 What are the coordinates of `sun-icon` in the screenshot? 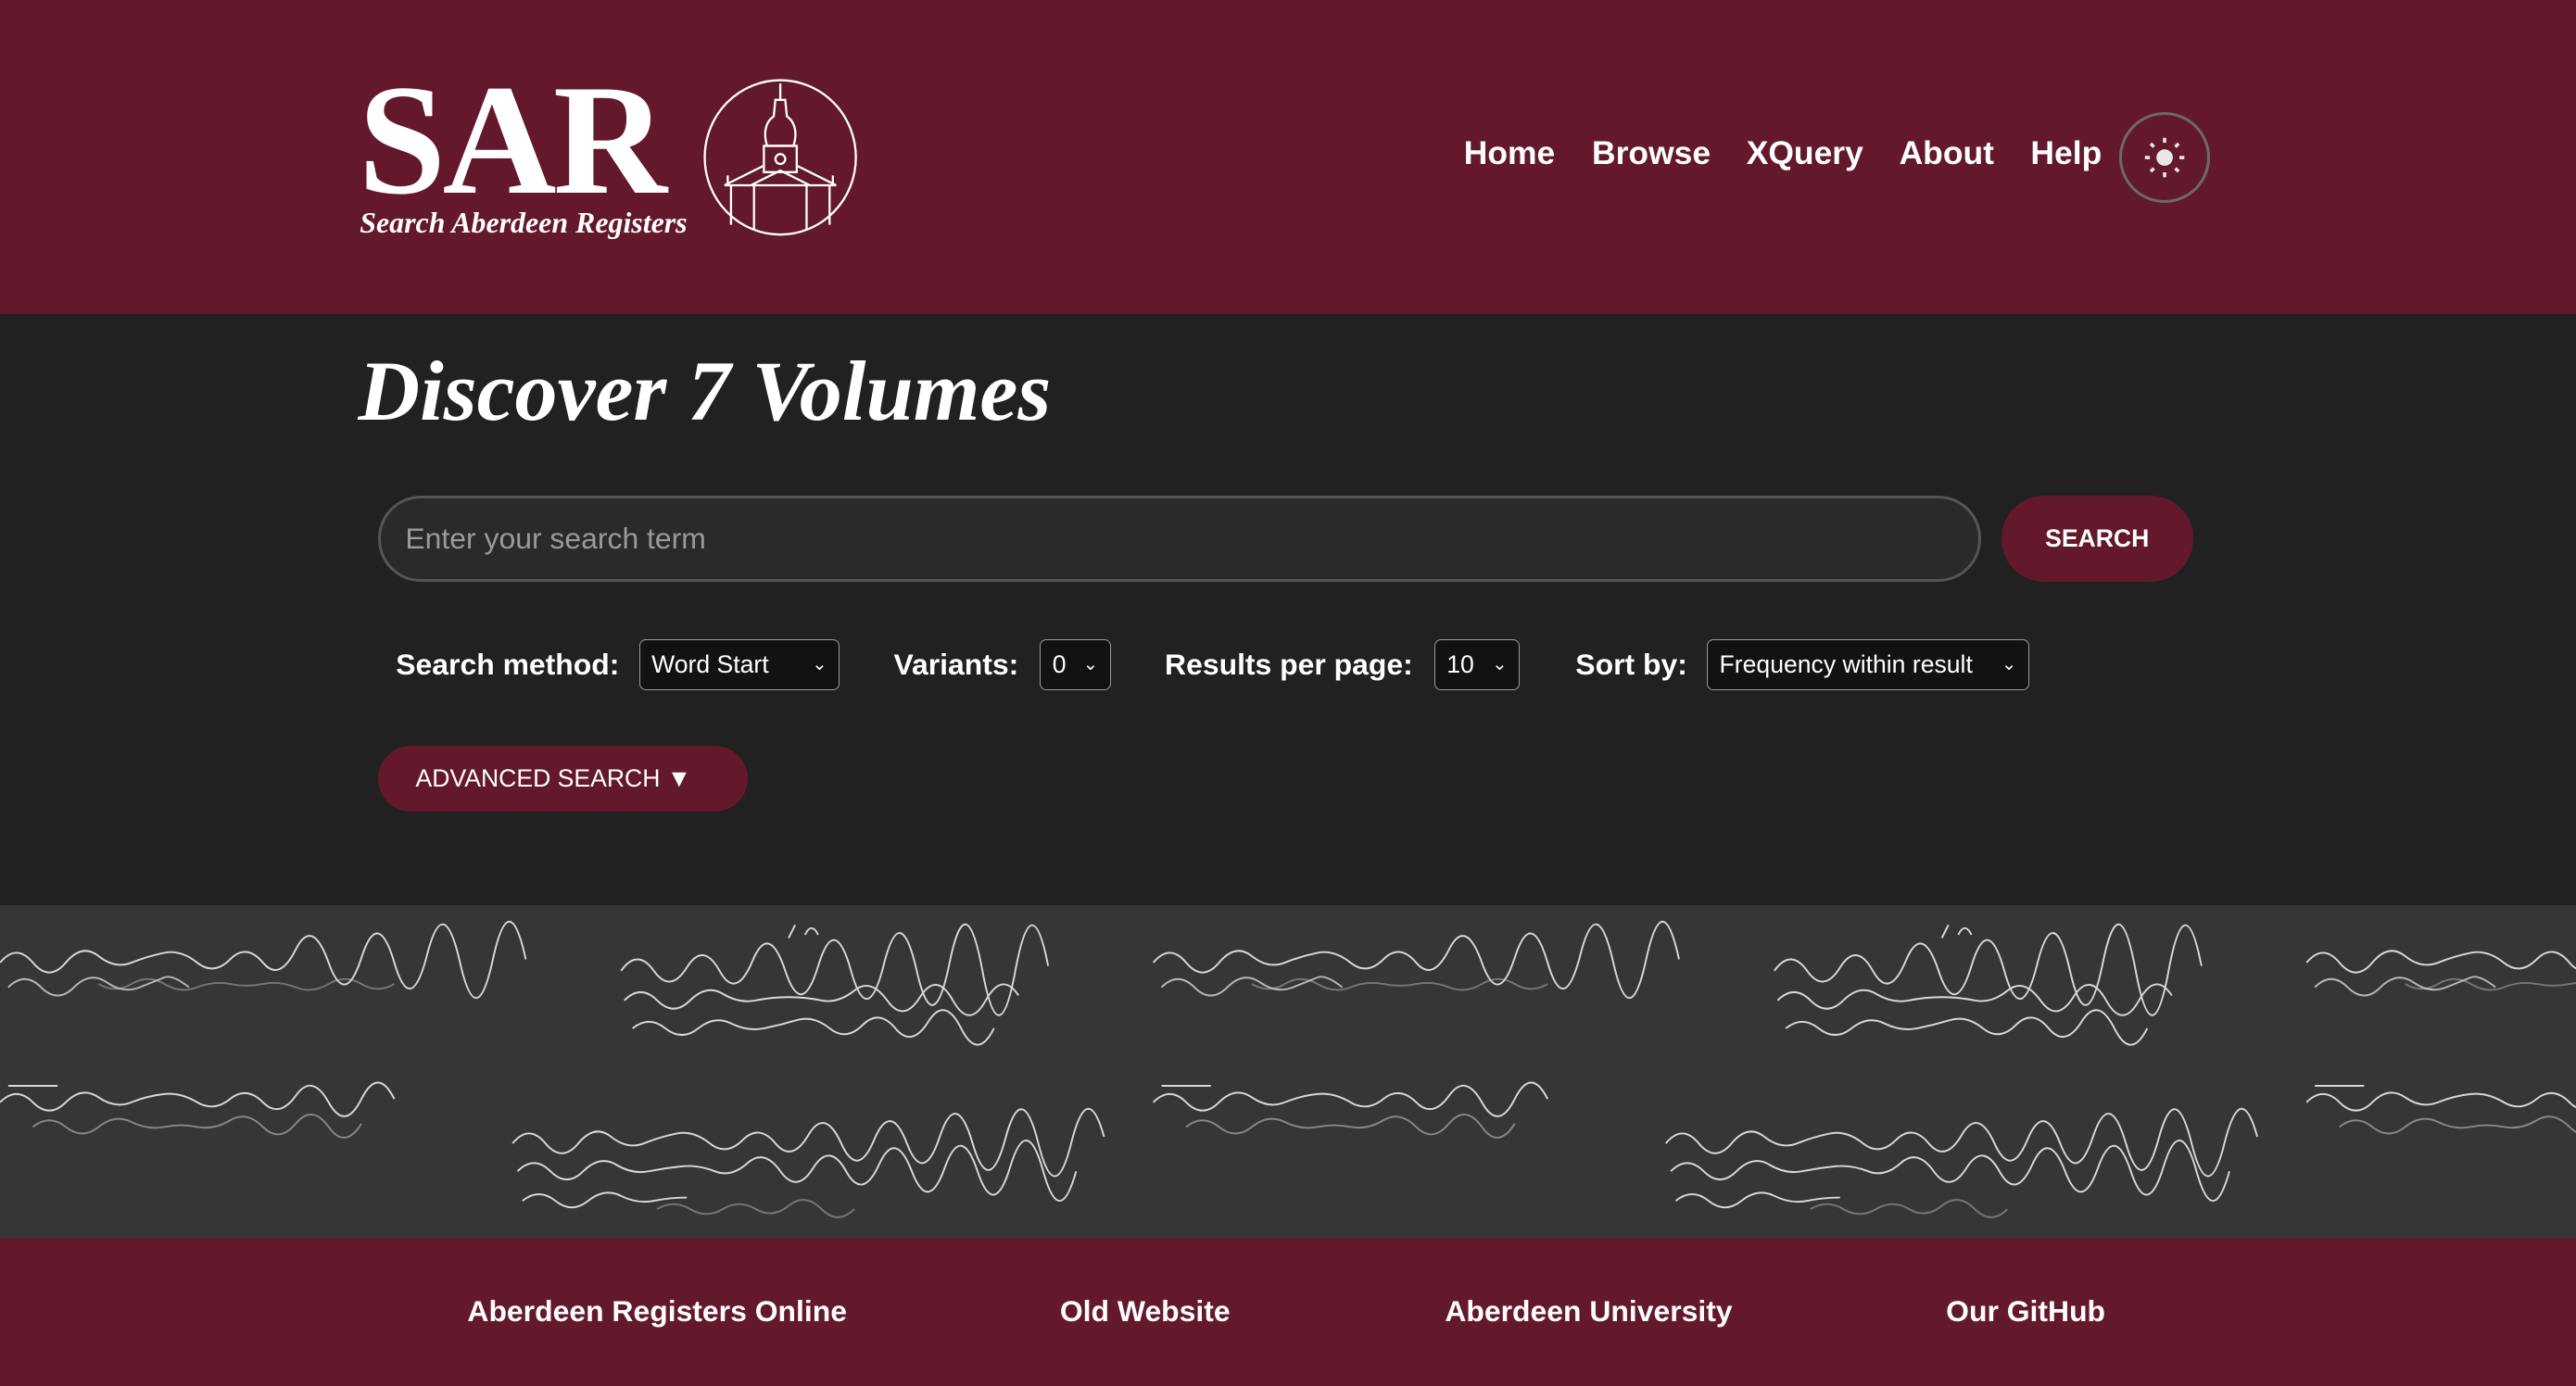 It's located at (2164, 157).